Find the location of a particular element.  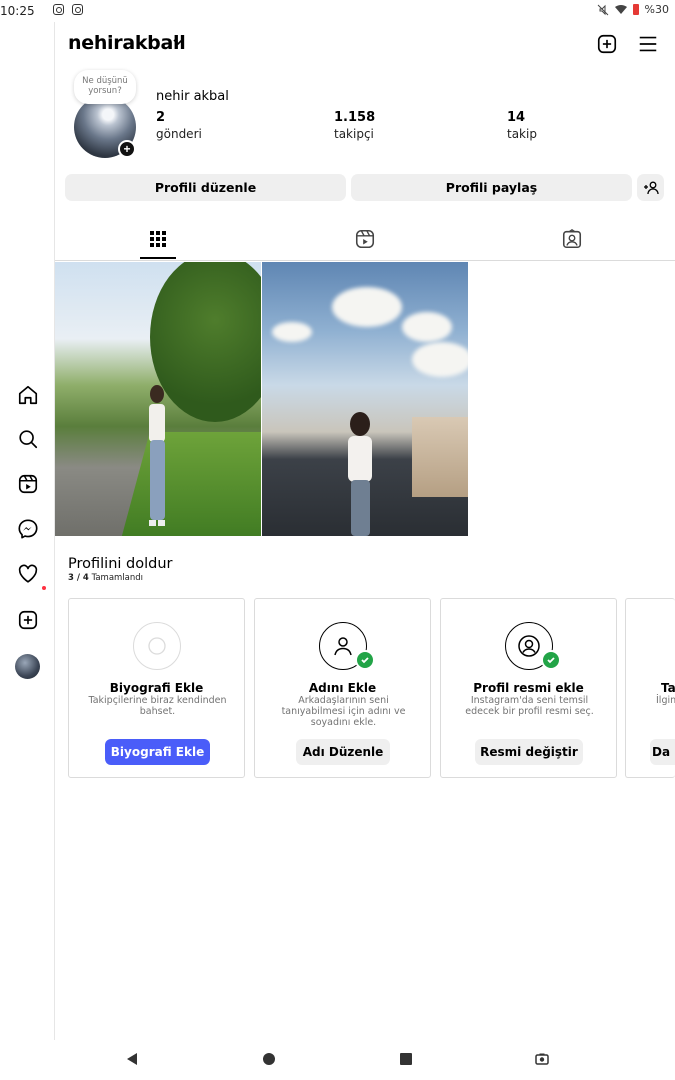

chevron-down-icon is located at coordinates (178, 42).